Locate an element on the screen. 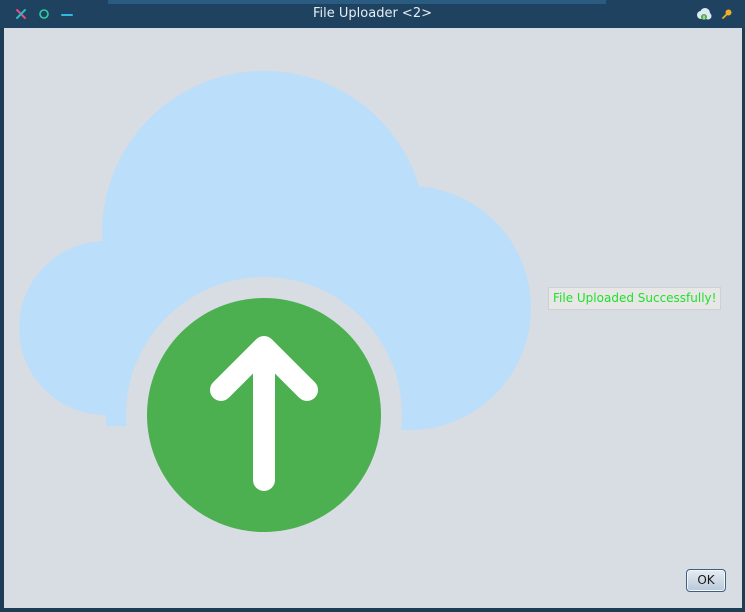 The width and height of the screenshot is (745, 612). upload-status-message: File Uploaded Successfully! is located at coordinates (635, 298).